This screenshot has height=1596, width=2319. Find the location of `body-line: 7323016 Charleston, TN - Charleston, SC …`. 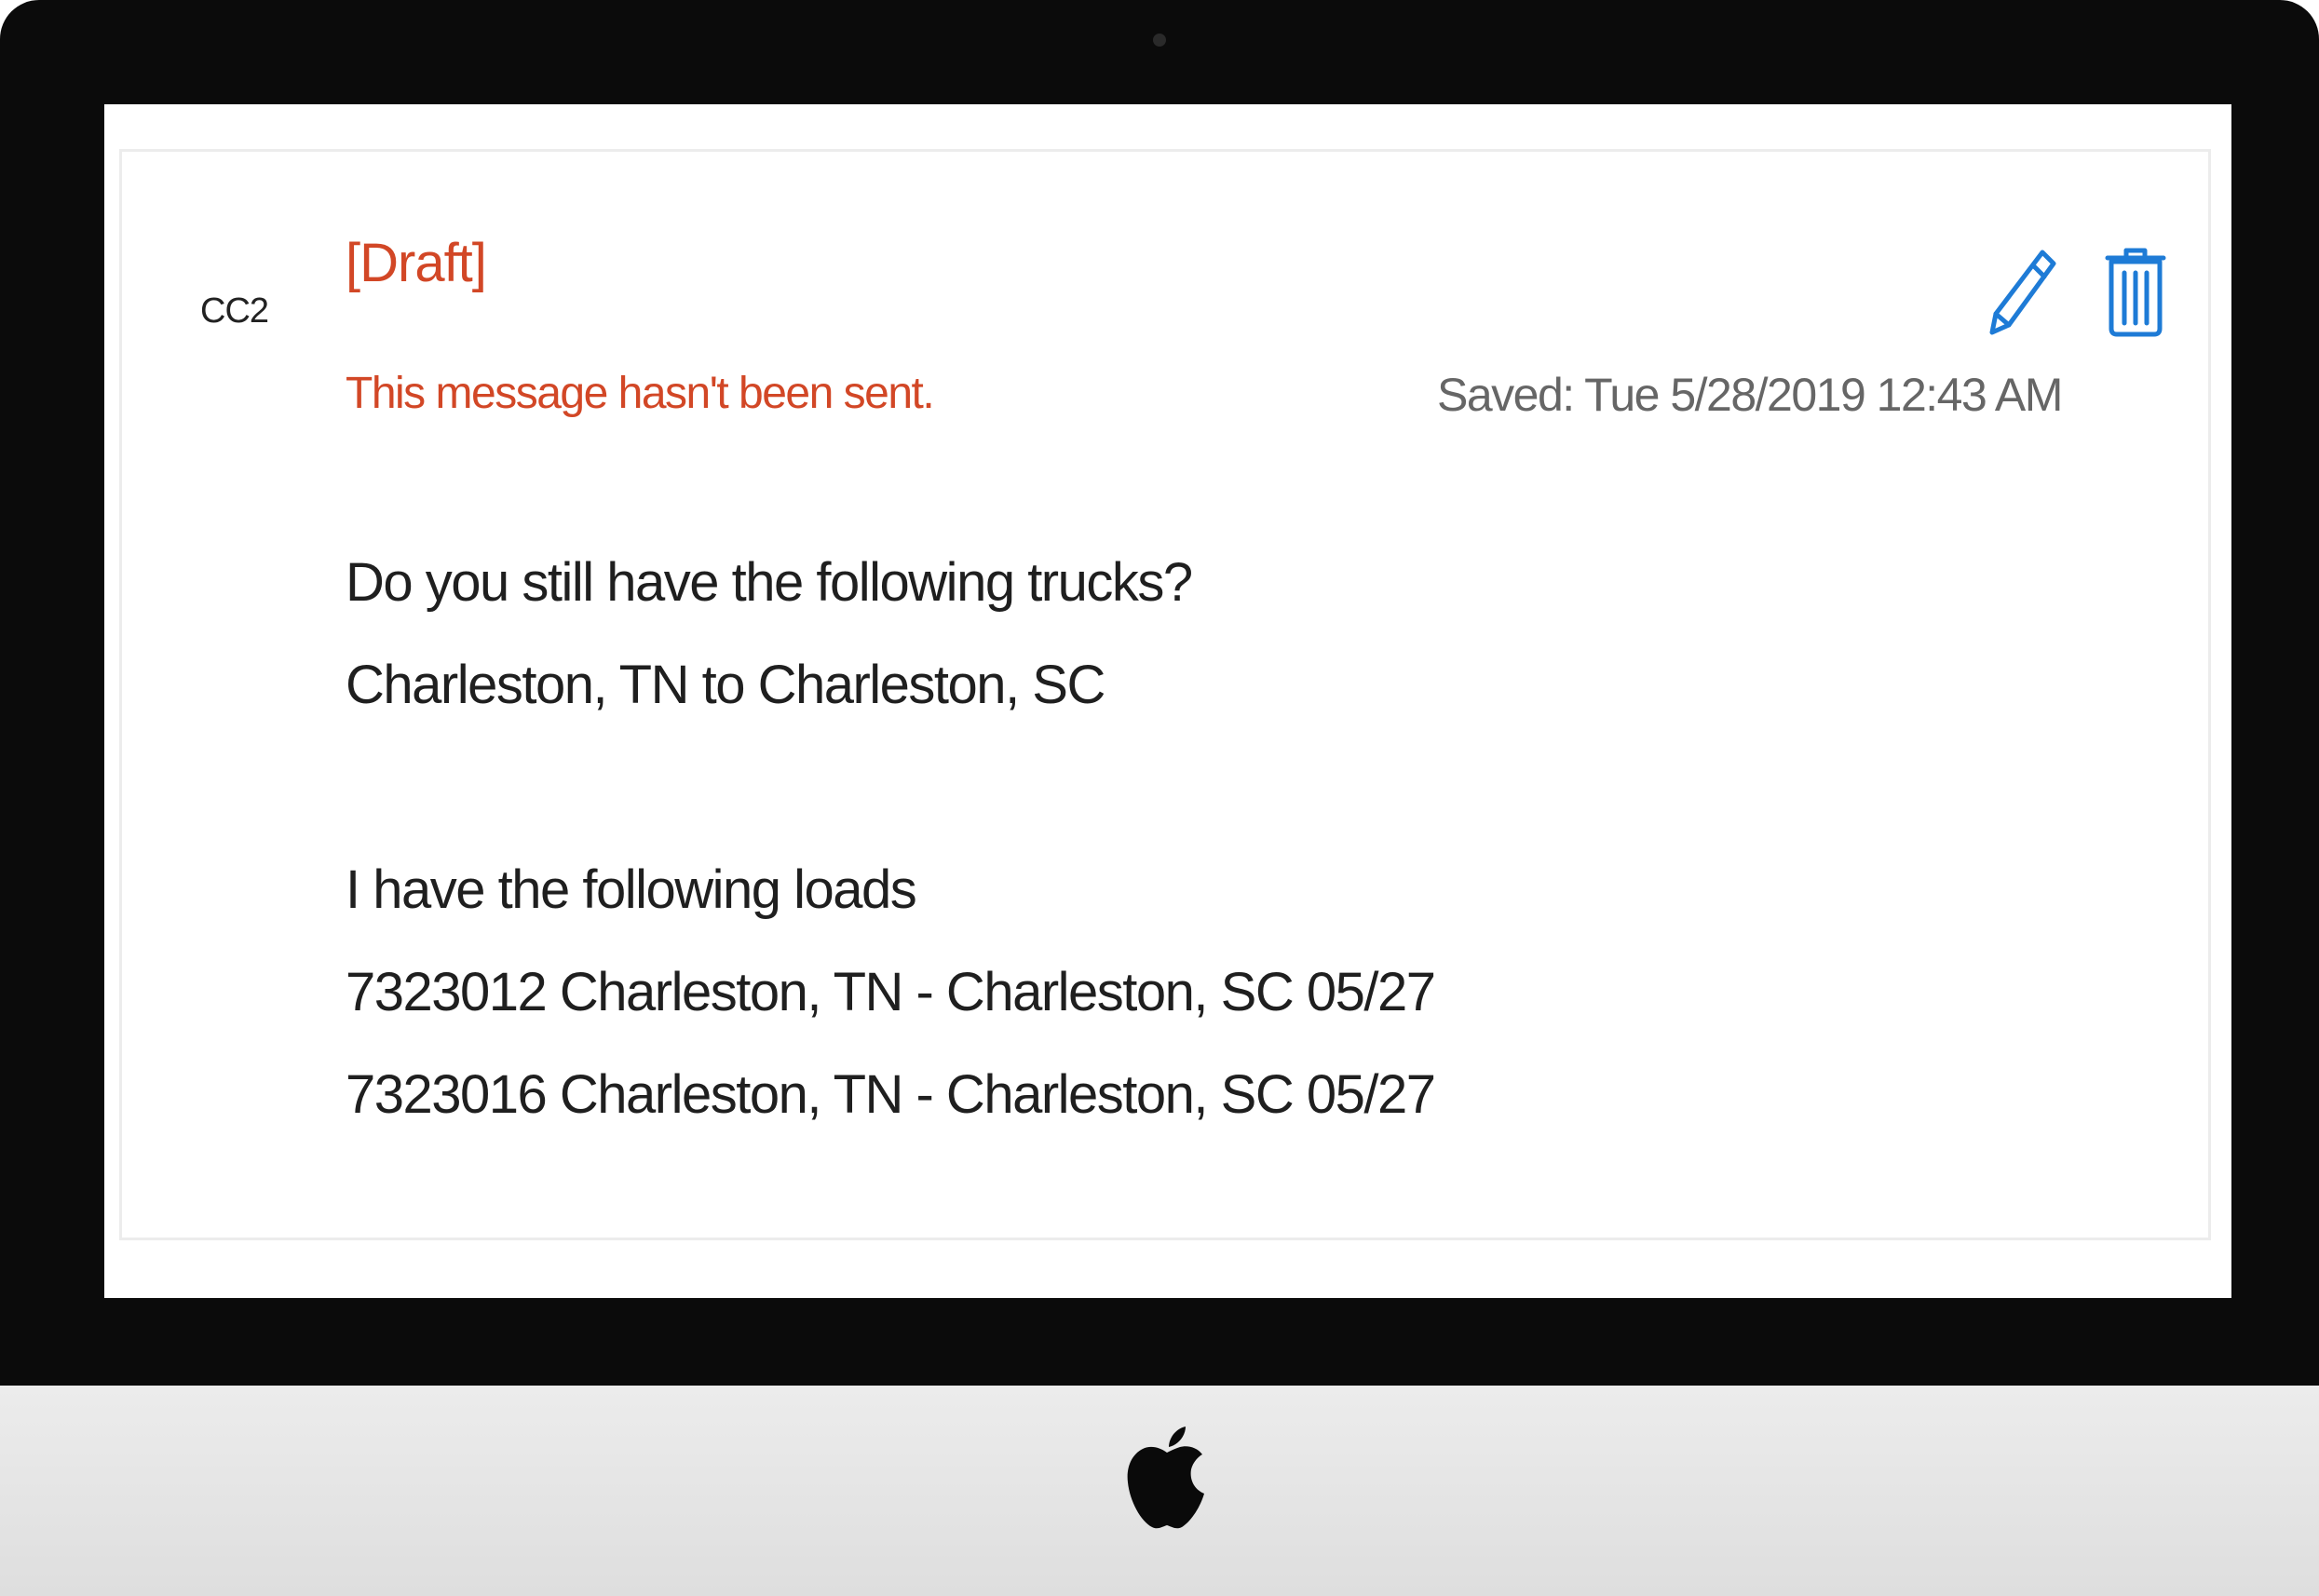

body-line: 7323016 Charleston, TN - Charleston, SC … is located at coordinates (891, 1094).